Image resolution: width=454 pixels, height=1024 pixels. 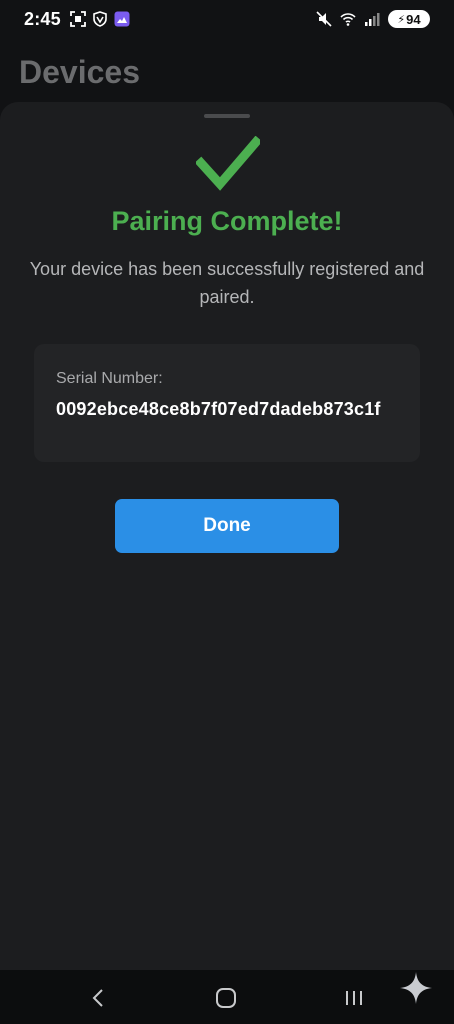 I want to click on status-icons-left, so click(x=100, y=19).